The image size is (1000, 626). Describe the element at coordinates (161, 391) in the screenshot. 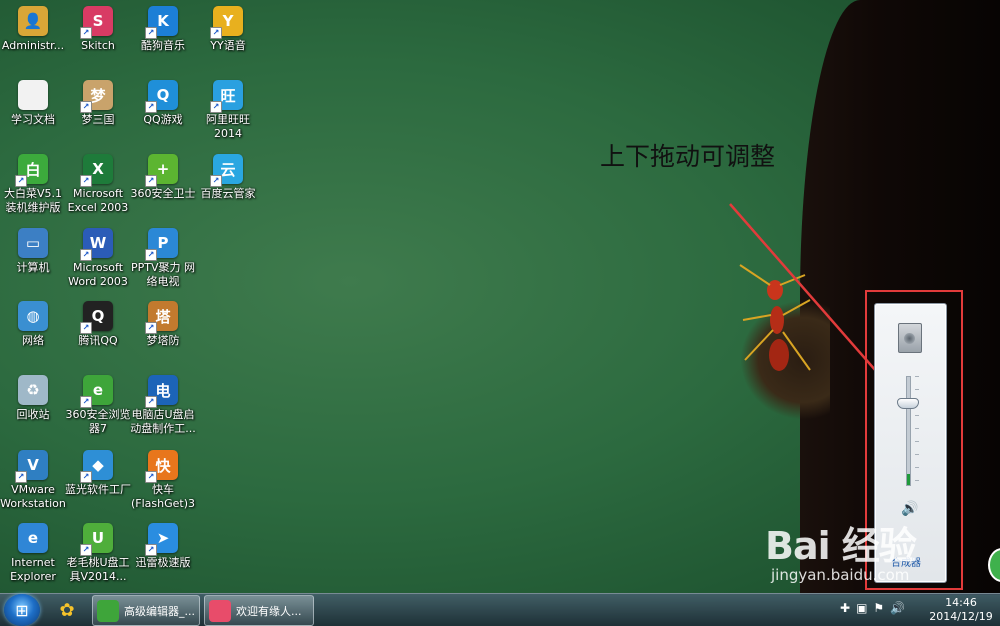

I see `desktop-app-icon: 电 ↗` at that location.